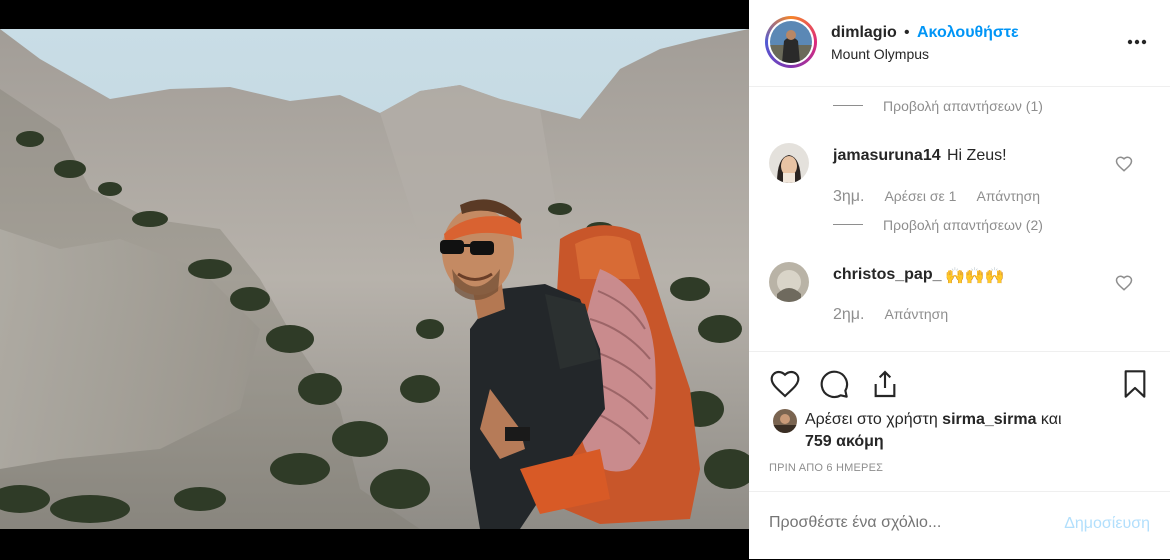  What do you see at coordinates (826, 468) in the screenshot?
I see `post-timestamp: ΠΡΙΝ ΑΠΟ 6 ΗΜΕΡΕΣ` at bounding box center [826, 468].